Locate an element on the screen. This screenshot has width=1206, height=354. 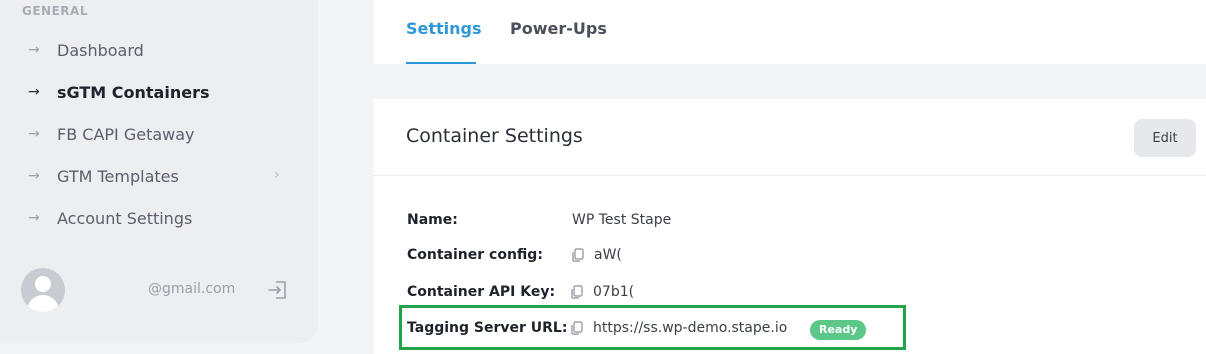
sidebar-item-sgtm-containers: → sGTM Containers is located at coordinates (150, 92).